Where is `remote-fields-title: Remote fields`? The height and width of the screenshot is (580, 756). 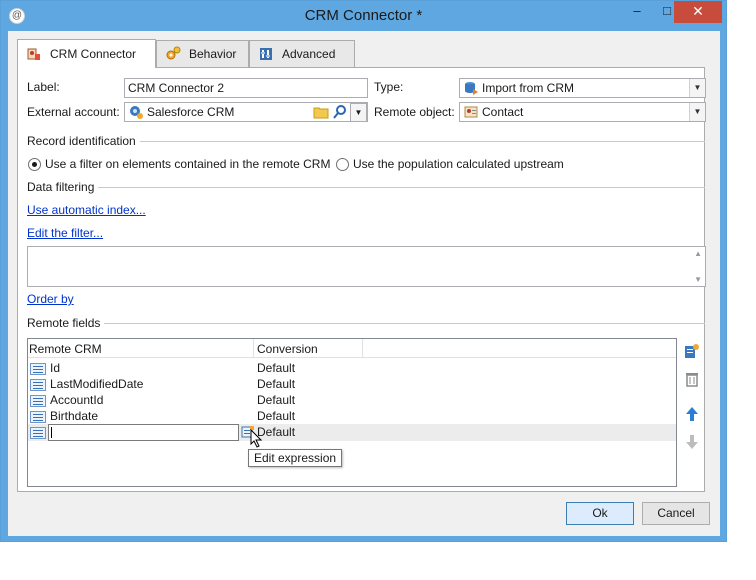 remote-fields-title: Remote fields is located at coordinates (66, 323).